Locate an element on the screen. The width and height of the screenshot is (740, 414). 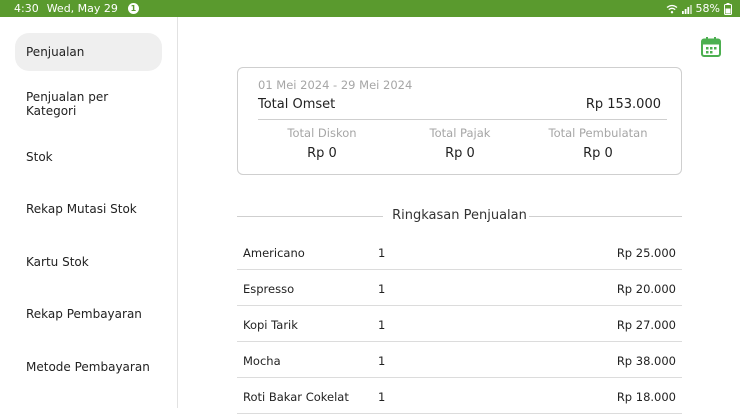
sidebar-item-stok: Stok is located at coordinates (88, 157).